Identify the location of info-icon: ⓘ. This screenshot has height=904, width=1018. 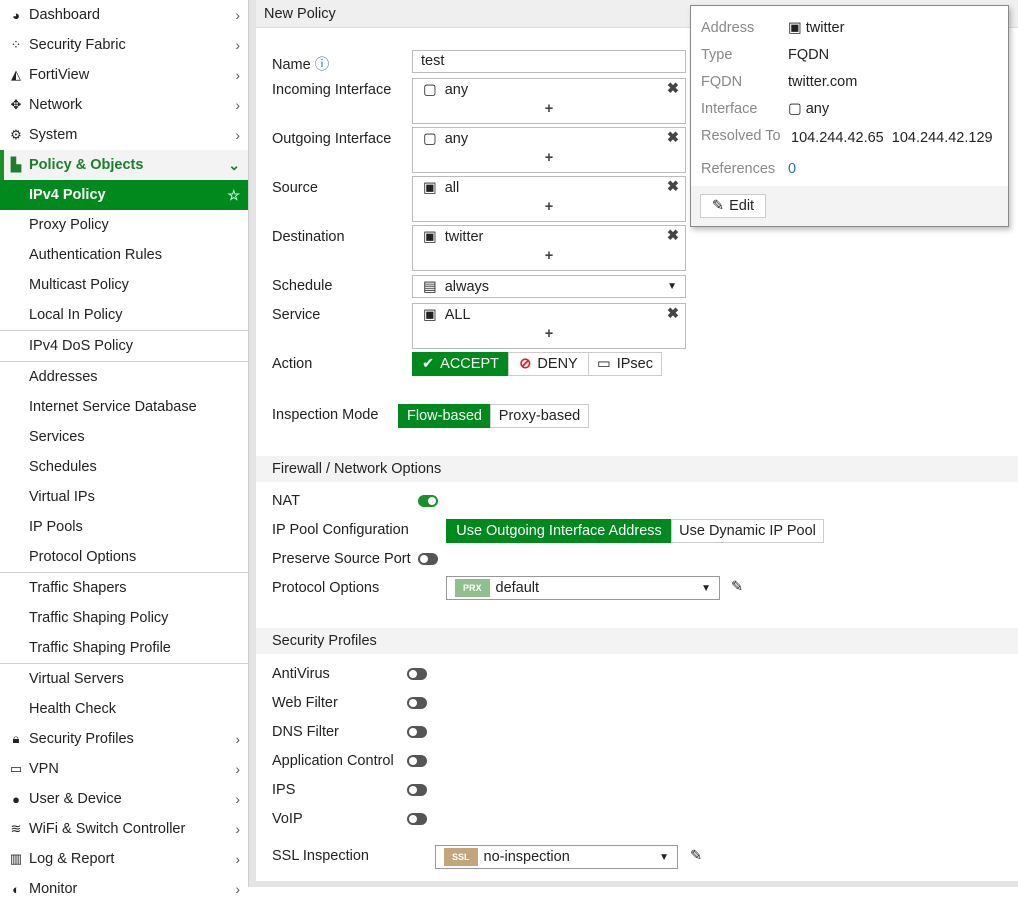
(322, 65).